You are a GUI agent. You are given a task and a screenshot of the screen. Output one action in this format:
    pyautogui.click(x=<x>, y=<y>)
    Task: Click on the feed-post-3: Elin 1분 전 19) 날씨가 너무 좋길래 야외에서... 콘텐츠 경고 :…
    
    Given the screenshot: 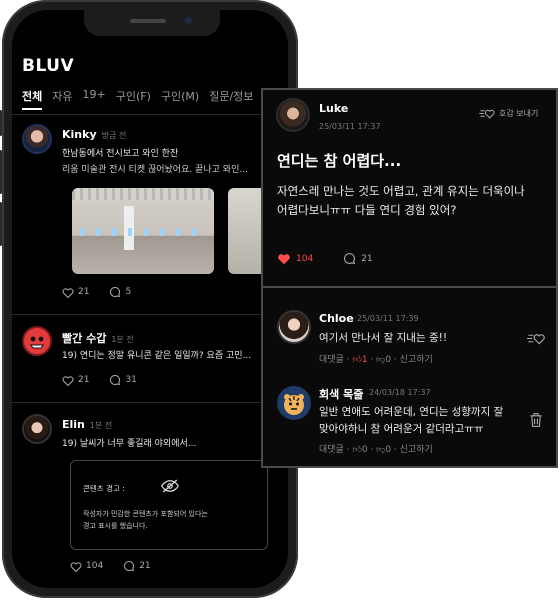 What is the action you would take?
    pyautogui.click(x=153, y=494)
    